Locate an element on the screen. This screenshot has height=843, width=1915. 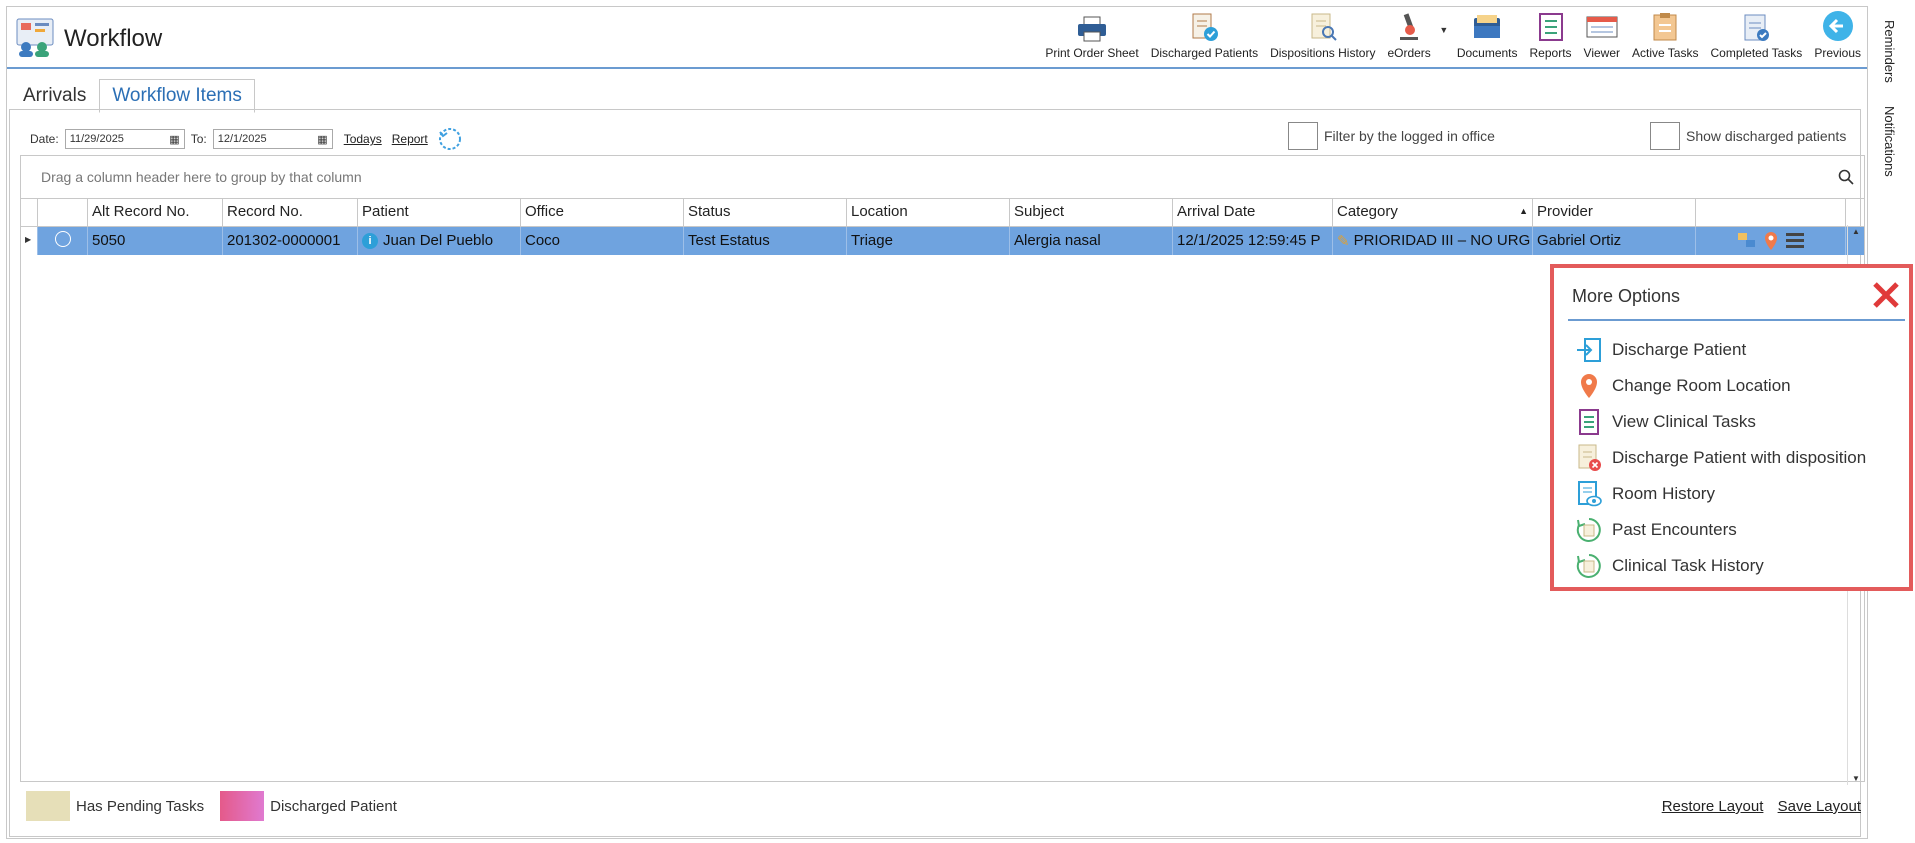
toolbar-label: Viewer is located at coordinates (1602, 53).